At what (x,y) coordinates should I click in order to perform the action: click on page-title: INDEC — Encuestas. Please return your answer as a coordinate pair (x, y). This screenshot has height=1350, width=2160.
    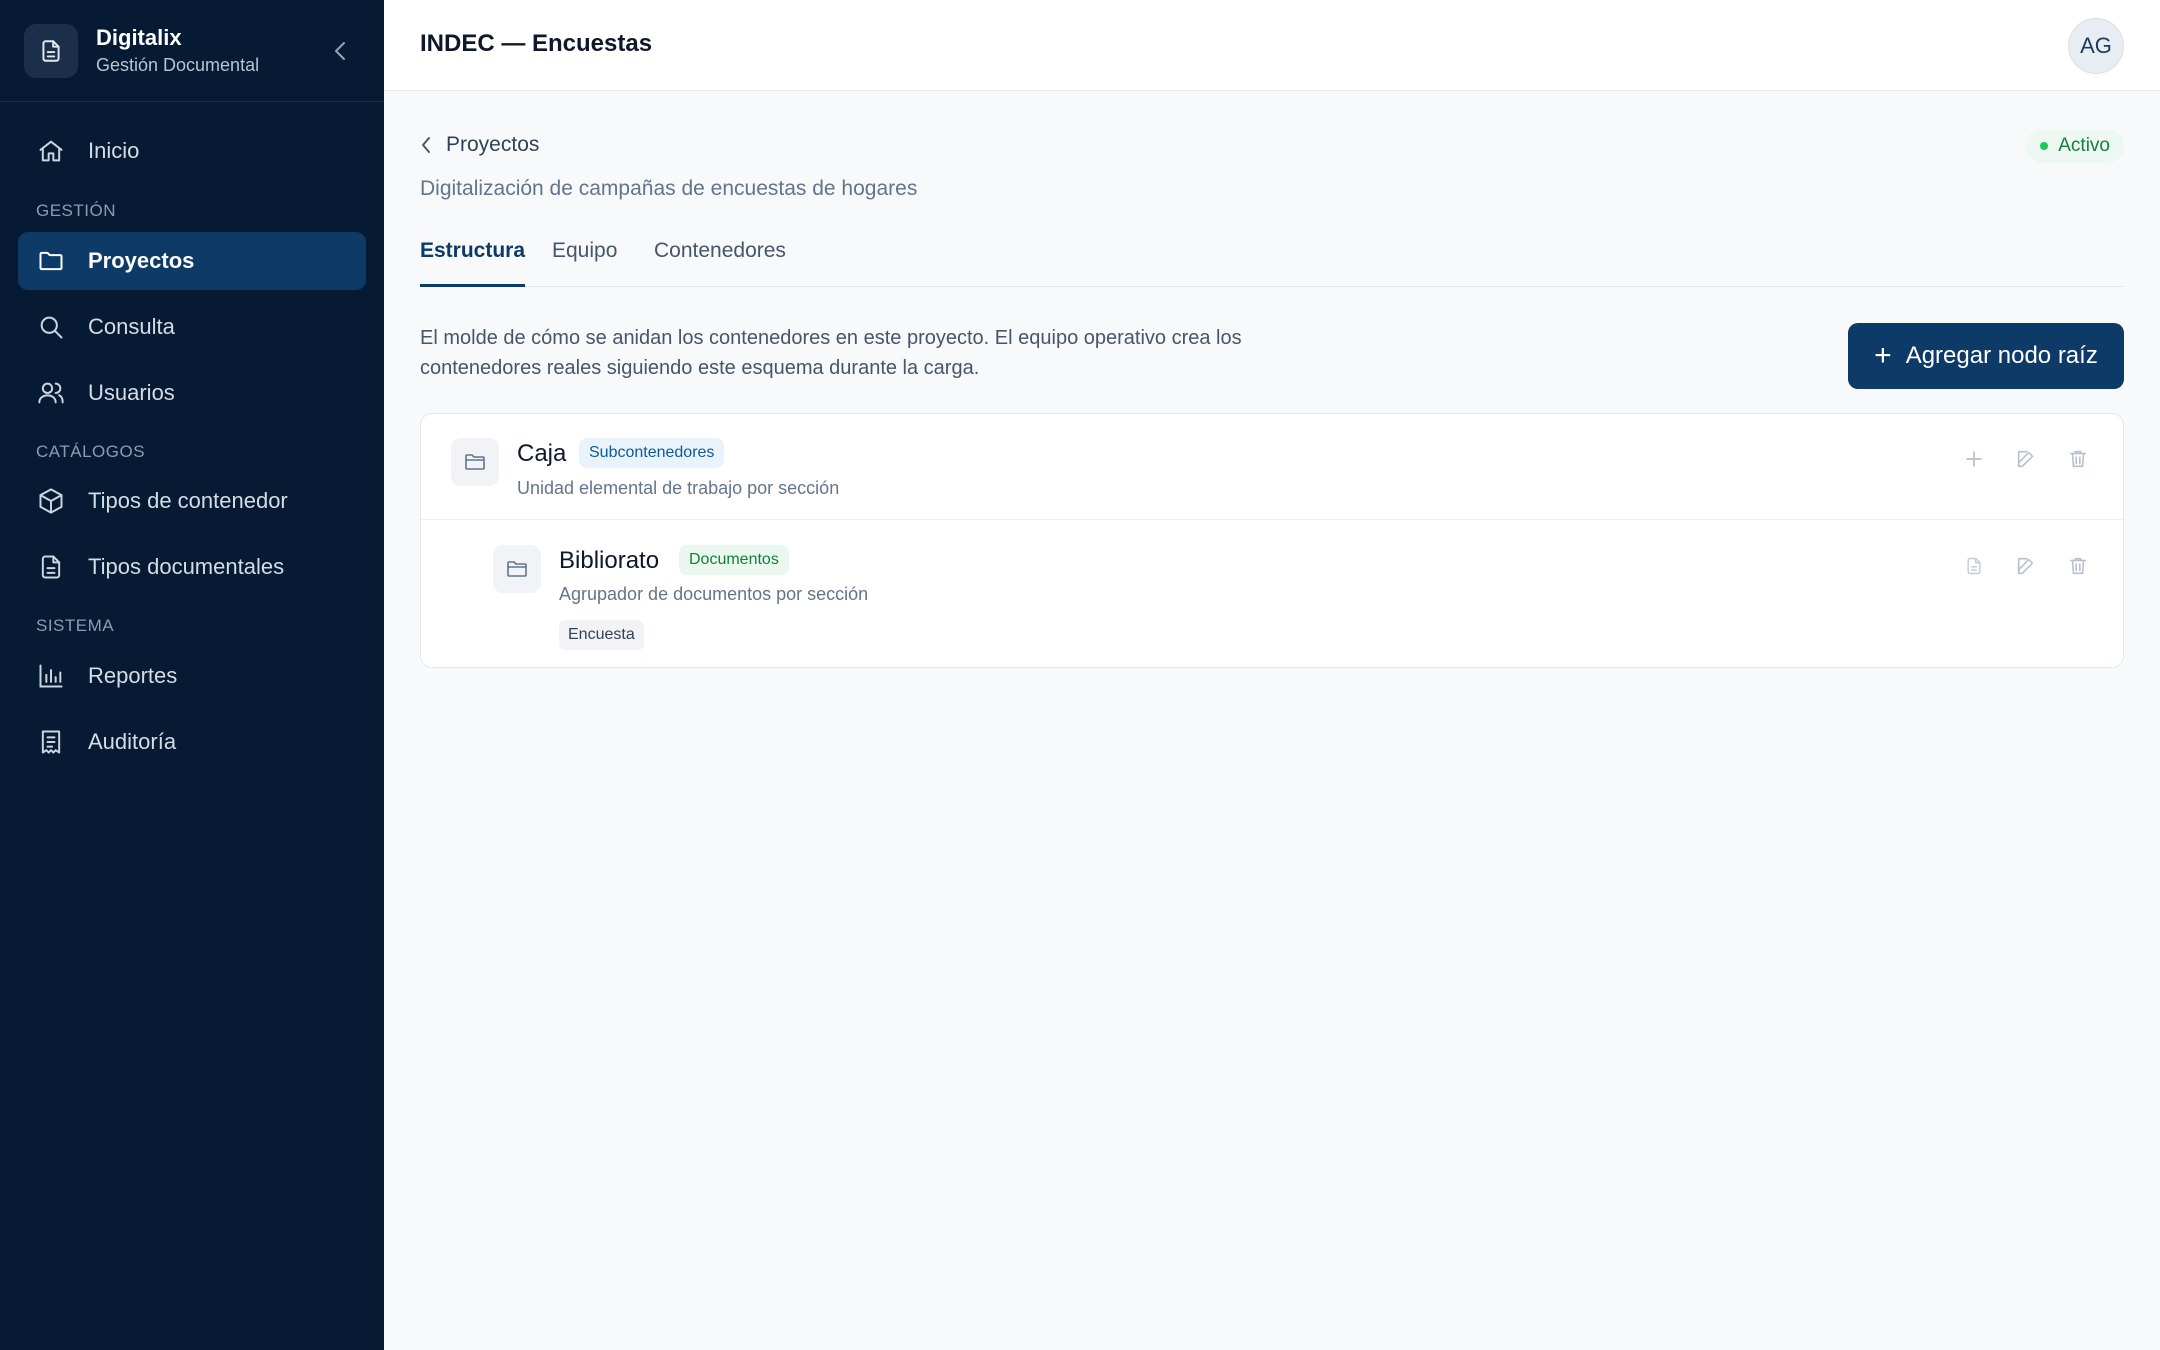
    Looking at the image, I should click on (536, 43).